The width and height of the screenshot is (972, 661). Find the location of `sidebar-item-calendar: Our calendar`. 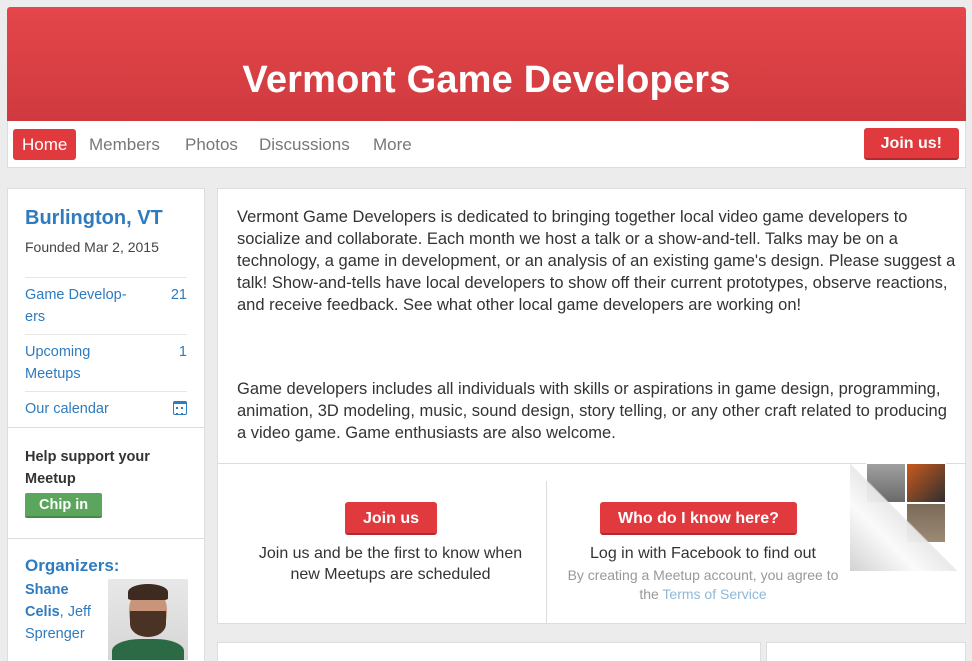

sidebar-item-calendar: Our calendar is located at coordinates (106, 409).